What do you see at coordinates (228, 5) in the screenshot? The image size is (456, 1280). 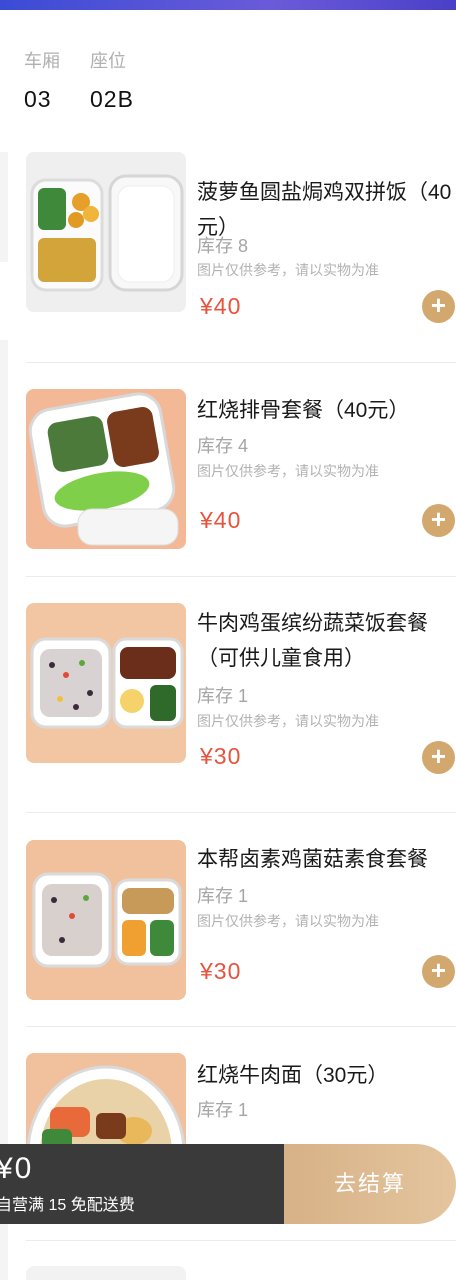 I see `header-banner` at bounding box center [228, 5].